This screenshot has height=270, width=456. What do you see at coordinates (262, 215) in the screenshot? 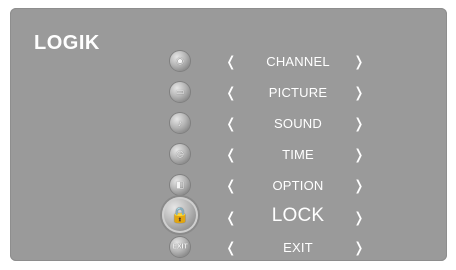
I see `menu-item-lock: 🔒 ❬ LOCK ❭` at bounding box center [262, 215].